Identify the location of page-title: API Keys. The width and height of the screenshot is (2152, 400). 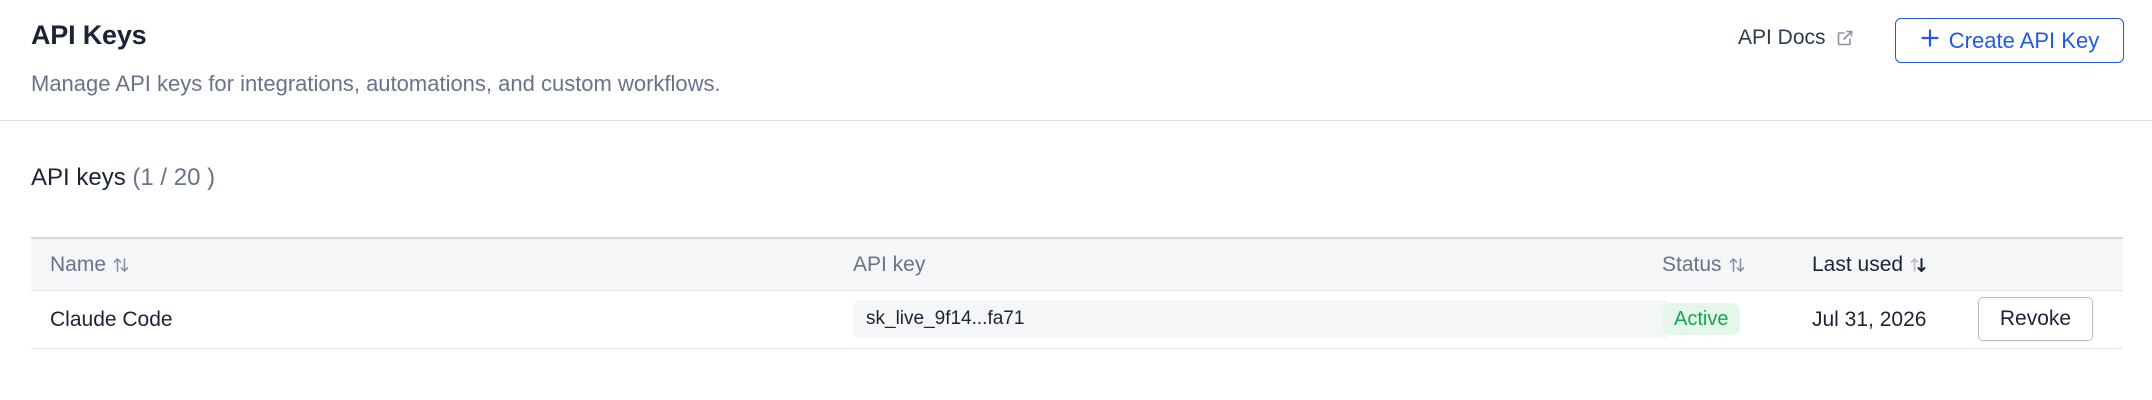
(89, 35).